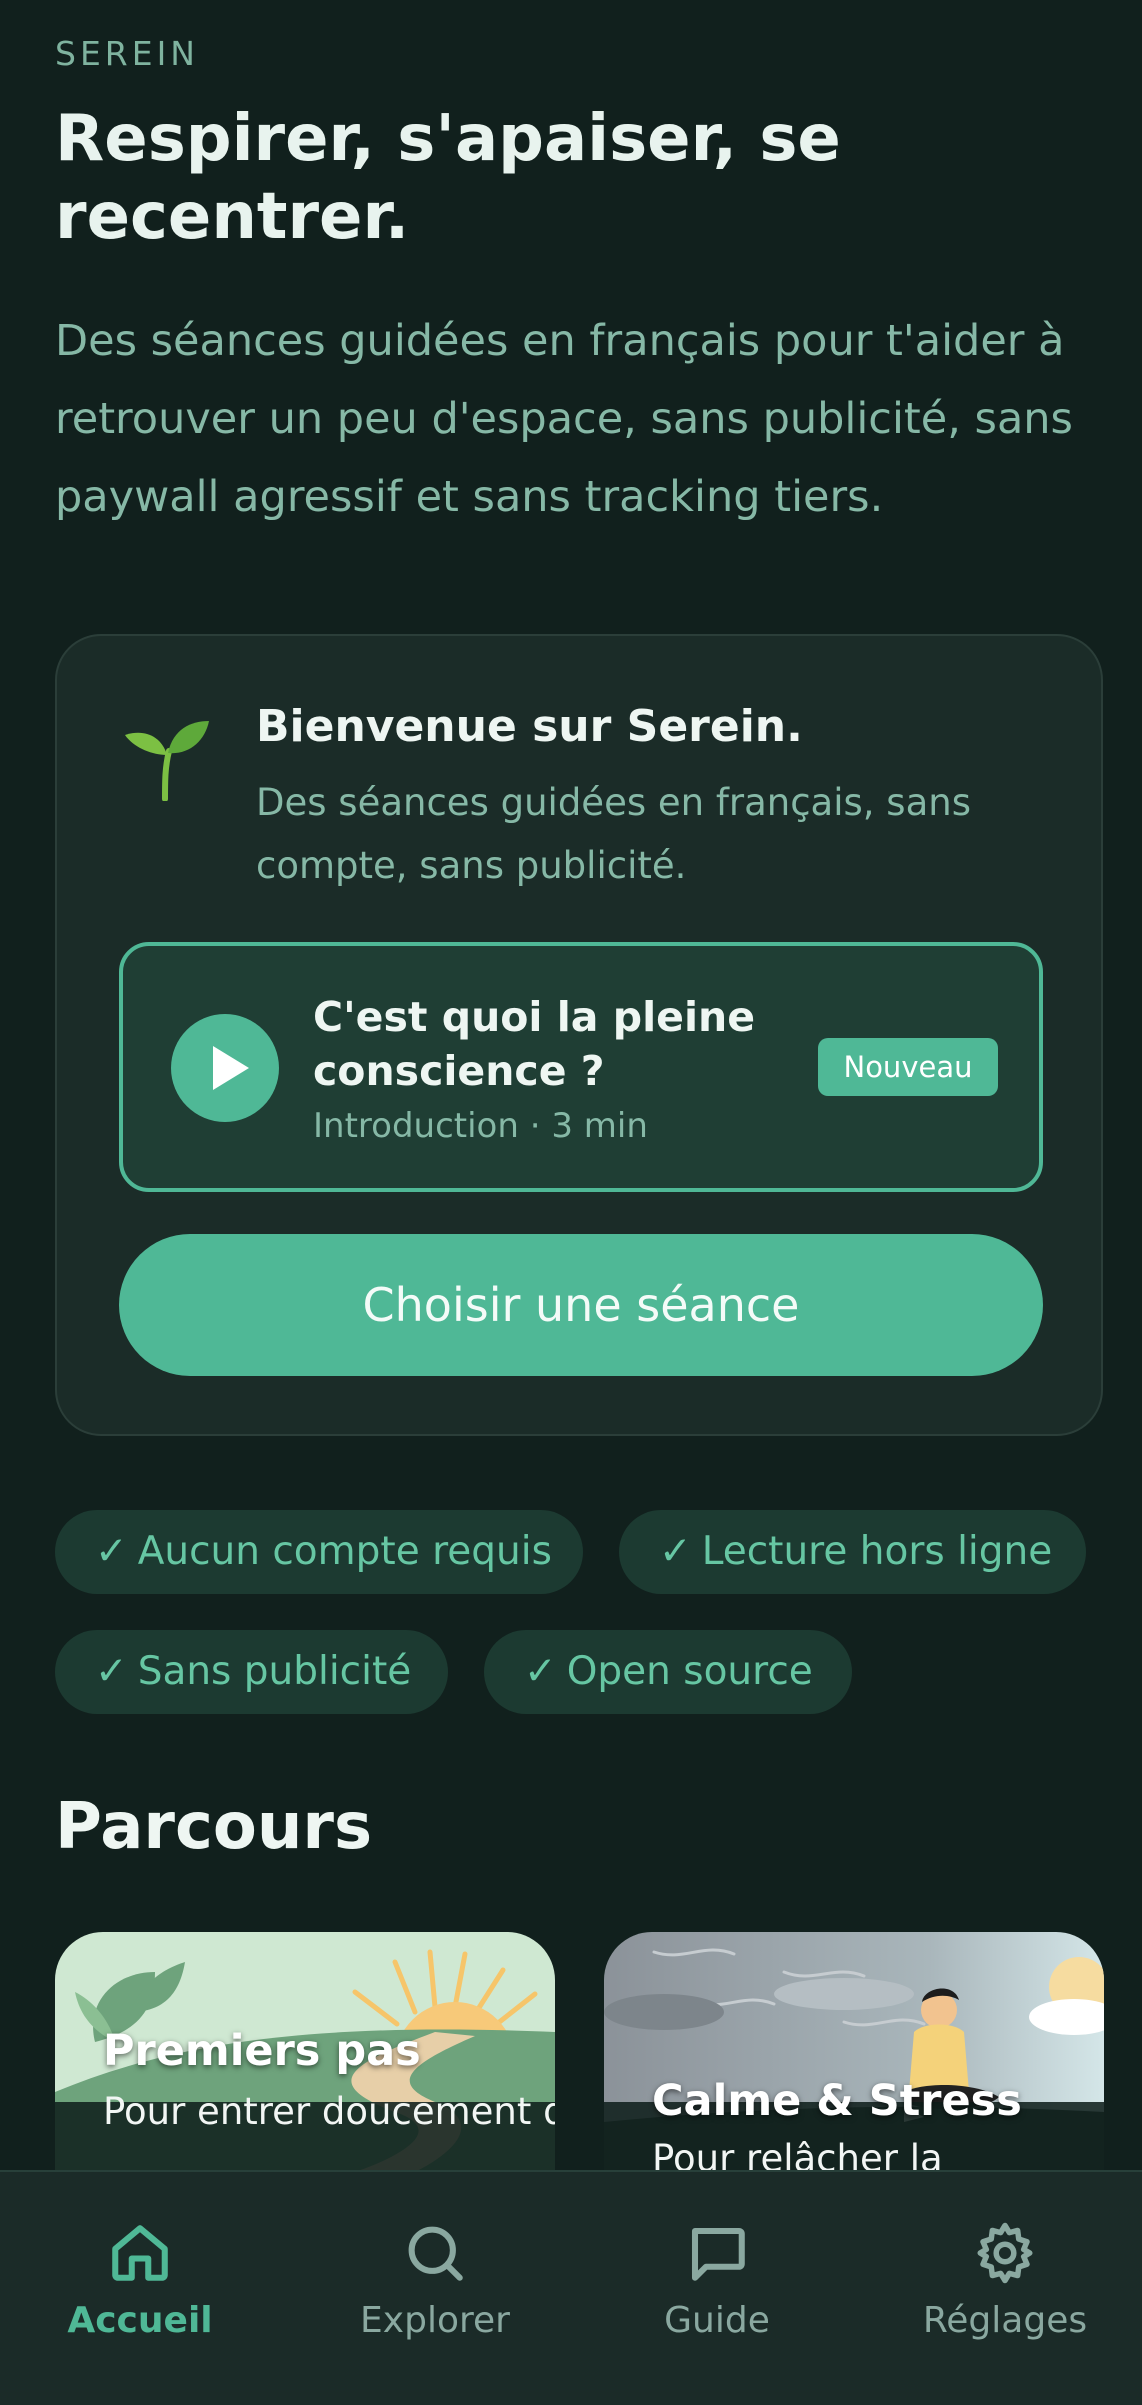  I want to click on play-icon, so click(231, 1068).